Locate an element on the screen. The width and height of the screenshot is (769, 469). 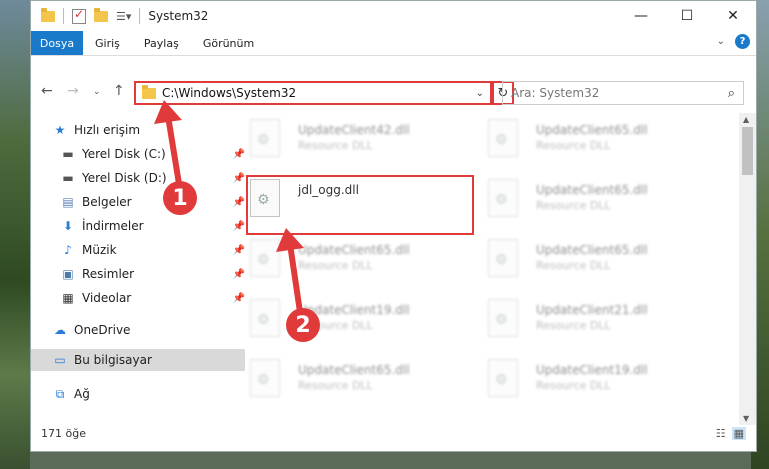
step-badge-2: 2 is located at coordinates (303, 325).